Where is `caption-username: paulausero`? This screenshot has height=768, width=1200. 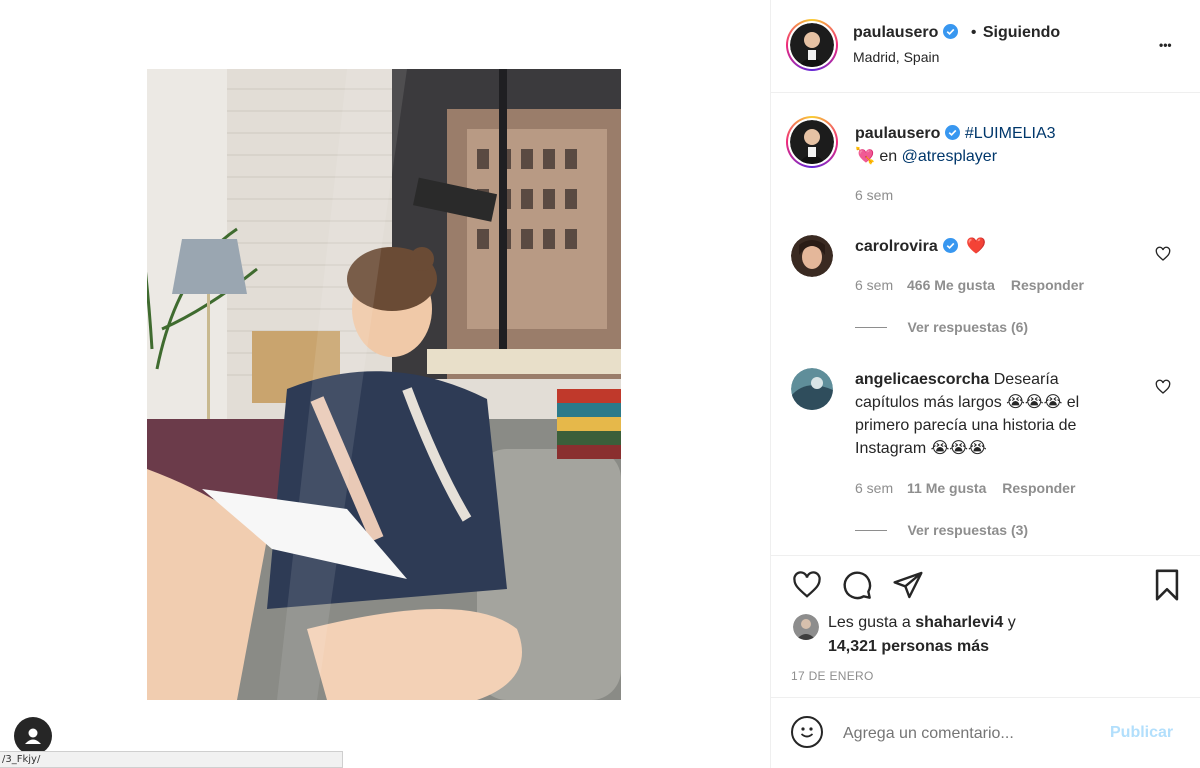
caption-username: paulausero is located at coordinates (897, 133).